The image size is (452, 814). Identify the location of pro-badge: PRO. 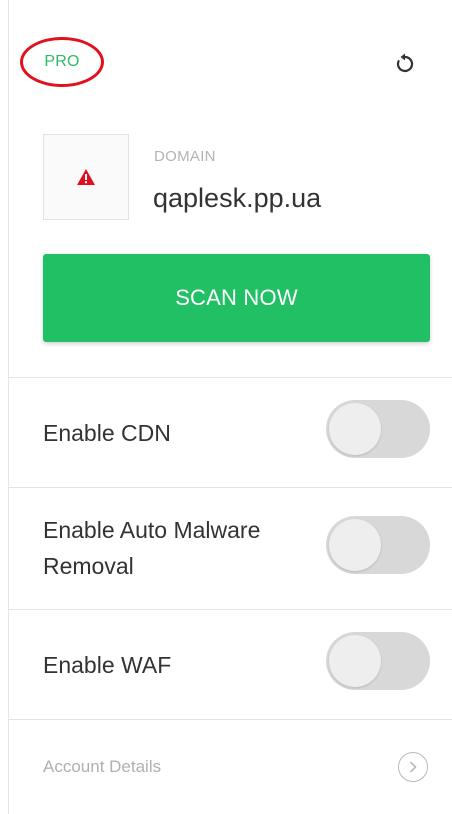
(62, 62).